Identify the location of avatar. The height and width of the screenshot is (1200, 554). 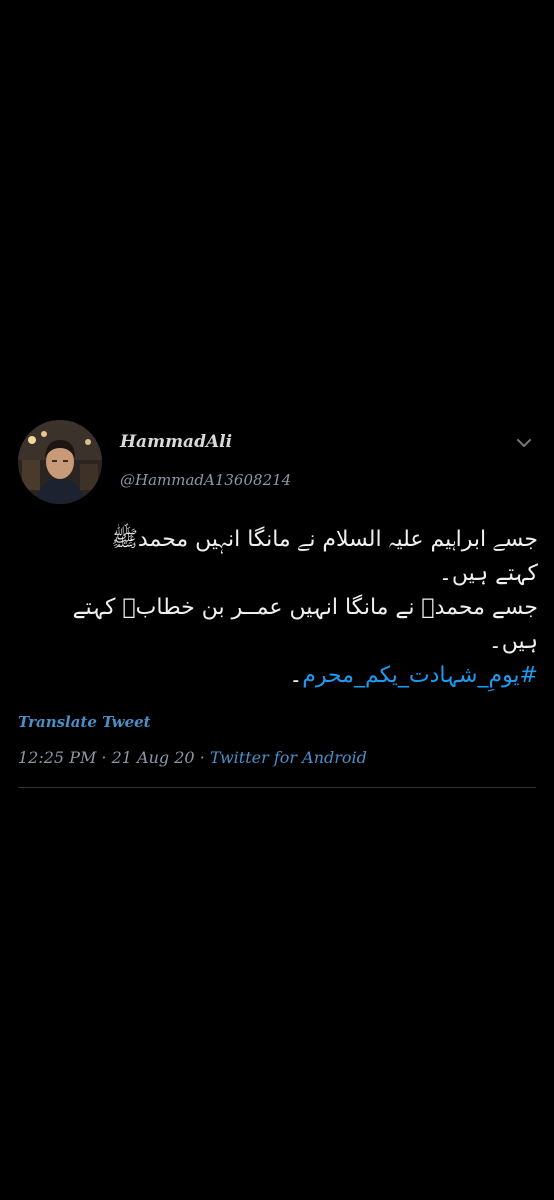
(60, 462).